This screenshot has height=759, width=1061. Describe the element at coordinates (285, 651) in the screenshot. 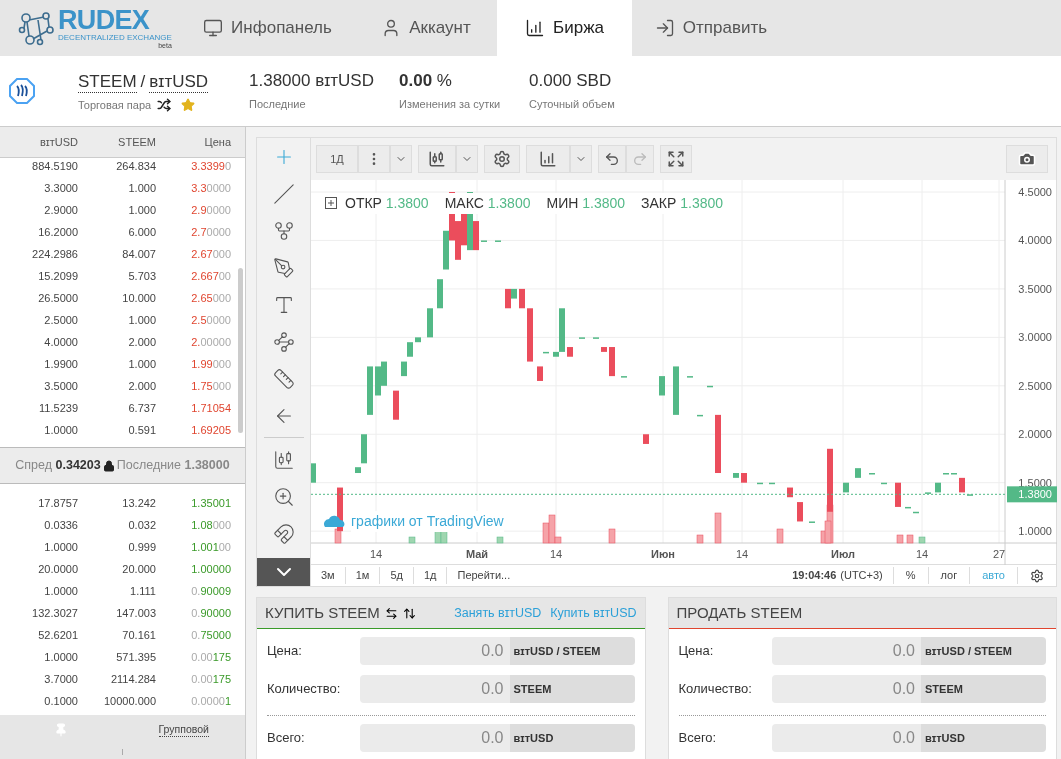

I see `field-label: Цена:` at that location.